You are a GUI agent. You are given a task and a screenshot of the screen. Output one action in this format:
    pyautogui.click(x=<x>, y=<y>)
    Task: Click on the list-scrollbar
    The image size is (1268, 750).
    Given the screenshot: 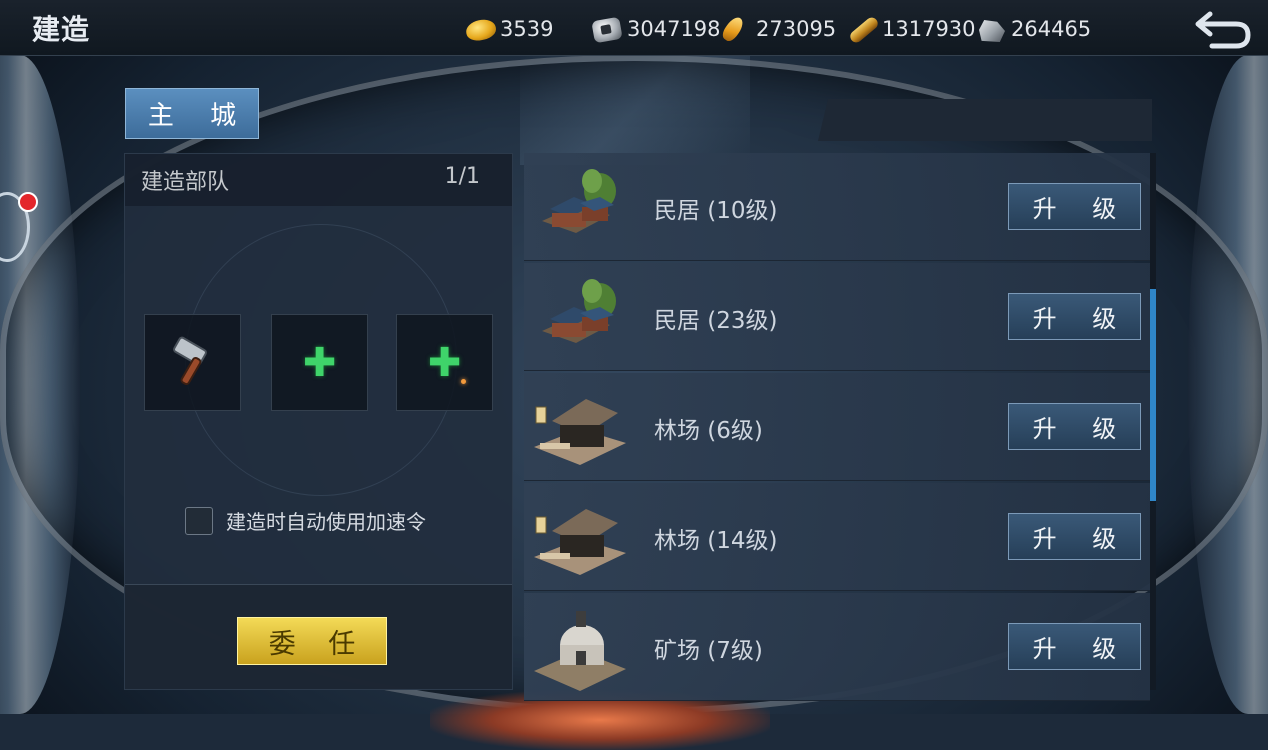 What is the action you would take?
    pyautogui.click(x=1153, y=421)
    